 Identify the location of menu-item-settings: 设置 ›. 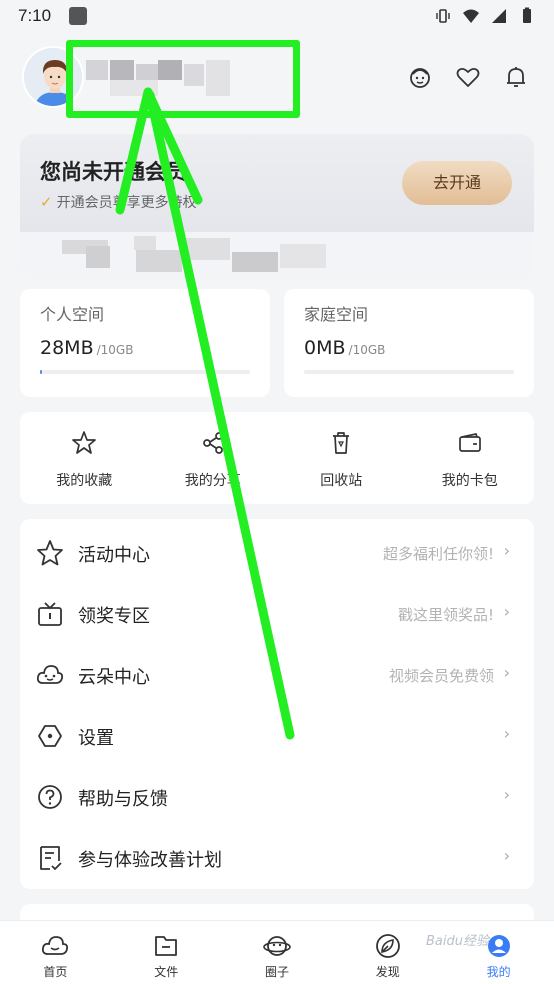
(277, 734).